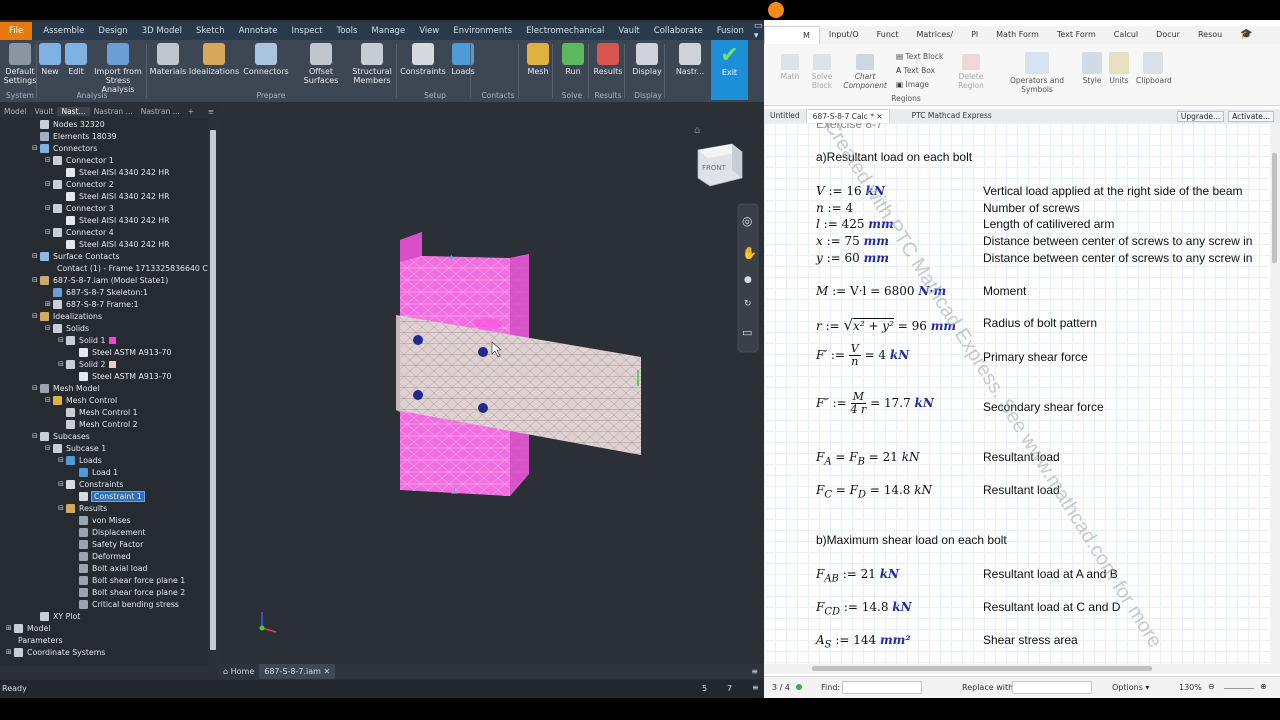  Describe the element at coordinates (915, 70) in the screenshot. I see `text-box-button: A Text Box` at that location.